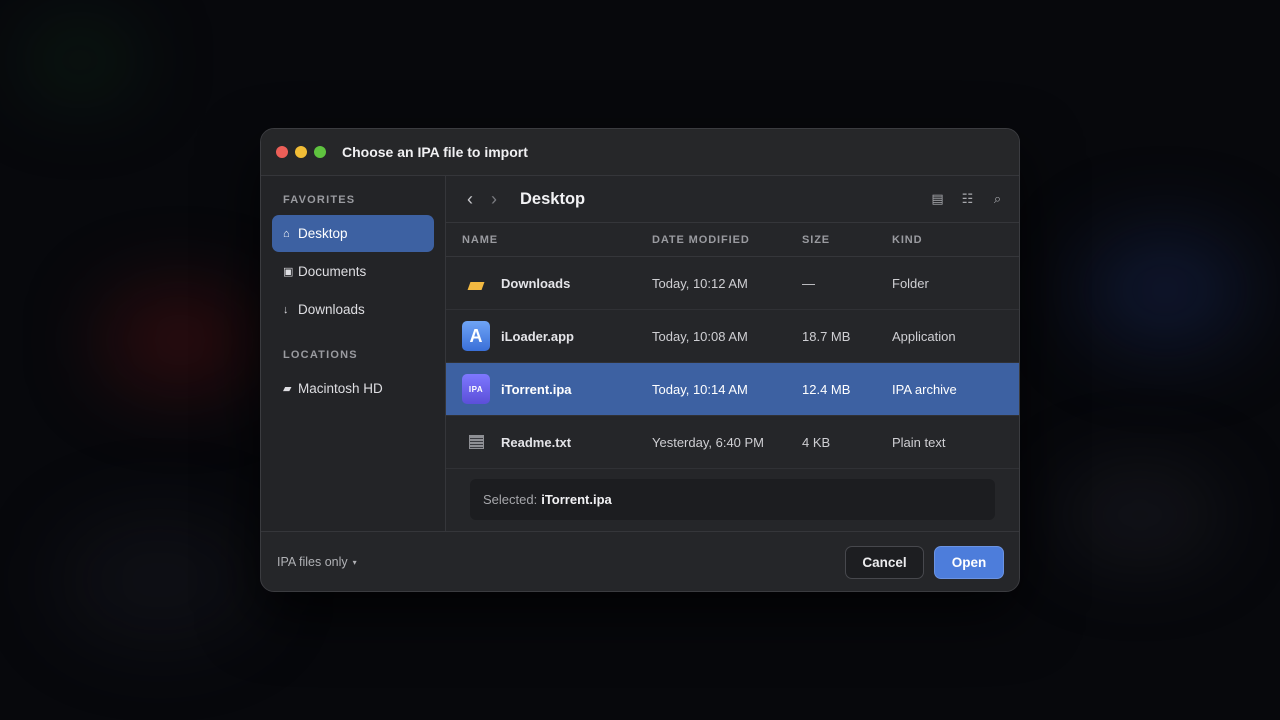 Image resolution: width=1280 pixels, height=720 pixels. I want to click on sidebar-item-macintosh-hd: ▰ Macintosh HD, so click(353, 388).